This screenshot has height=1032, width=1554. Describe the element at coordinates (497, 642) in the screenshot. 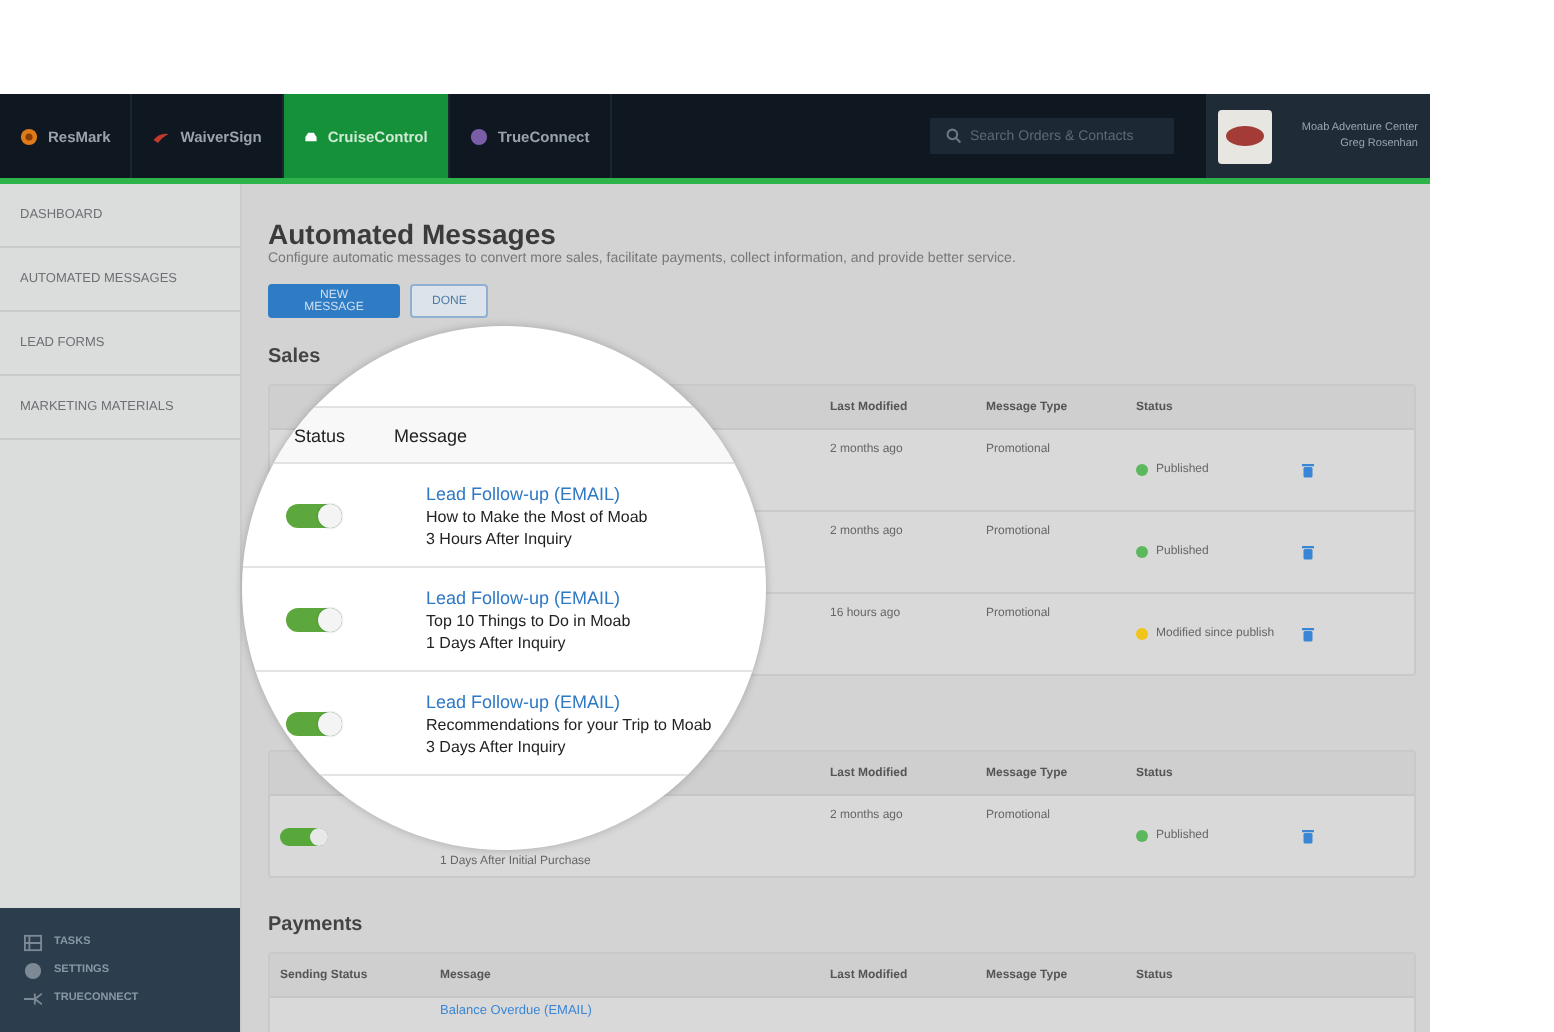

I see `message-timing: 1 Days After Inquiry` at that location.